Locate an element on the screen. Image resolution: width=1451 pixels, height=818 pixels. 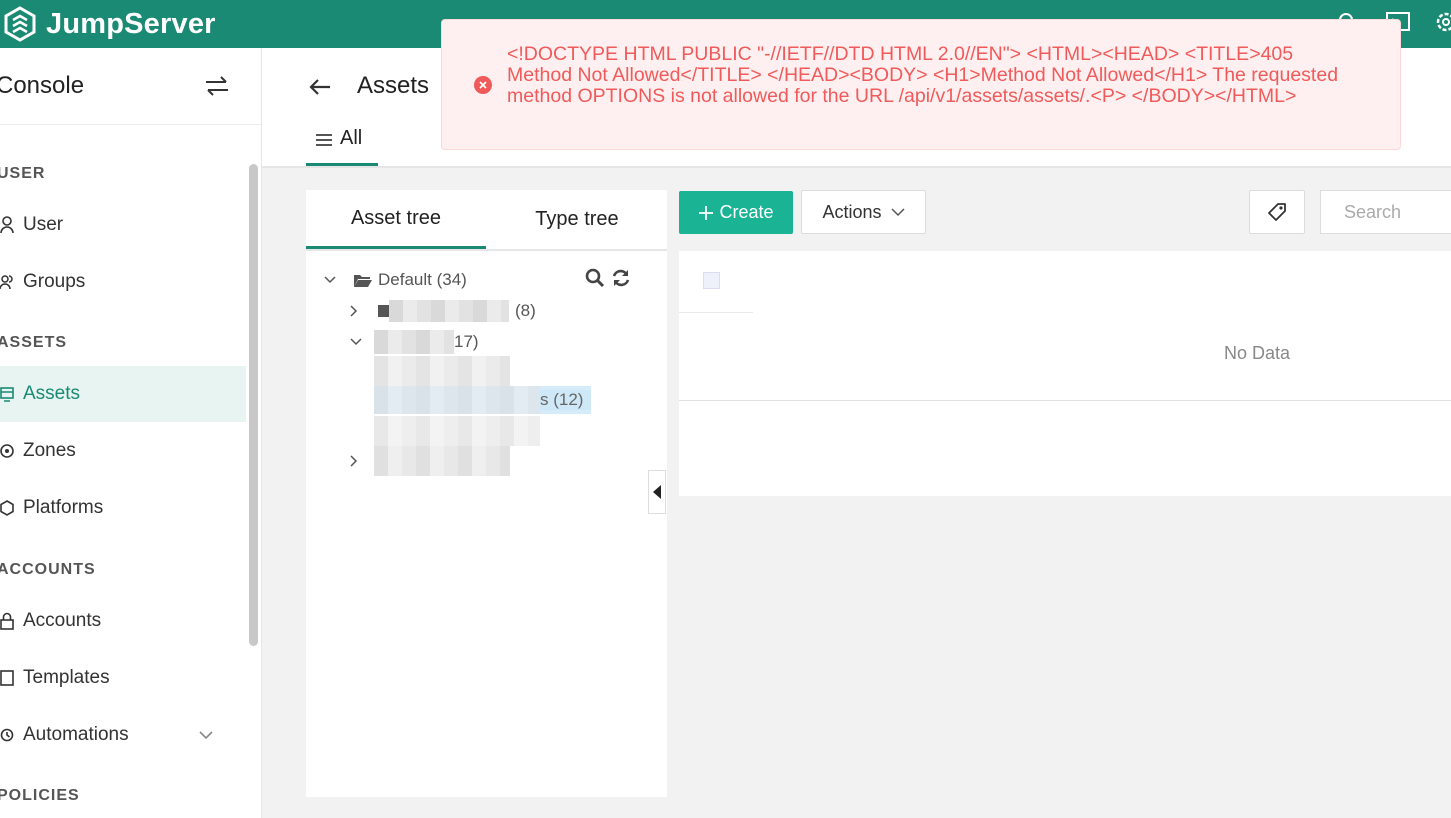
logo: JumpServer is located at coordinates (108, 24).